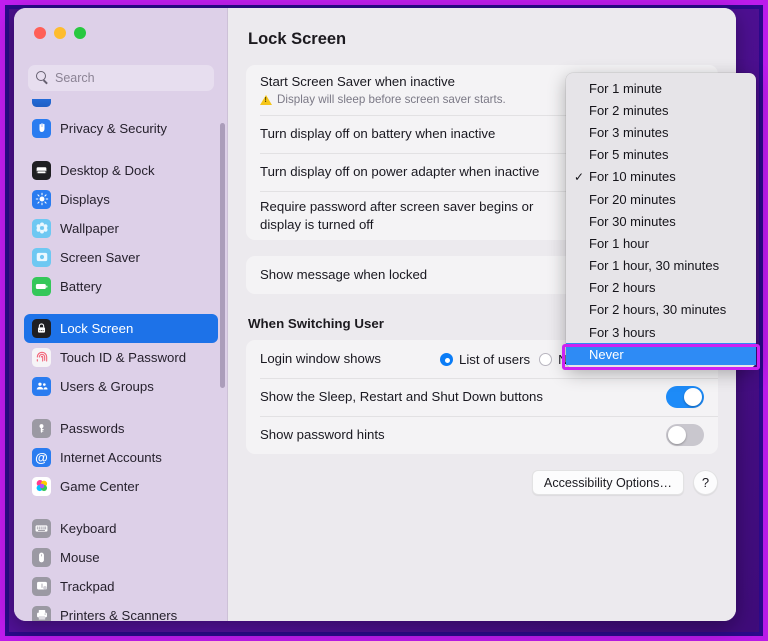 The image size is (768, 641). I want to click on sidebar-scrollbar, so click(222, 255).